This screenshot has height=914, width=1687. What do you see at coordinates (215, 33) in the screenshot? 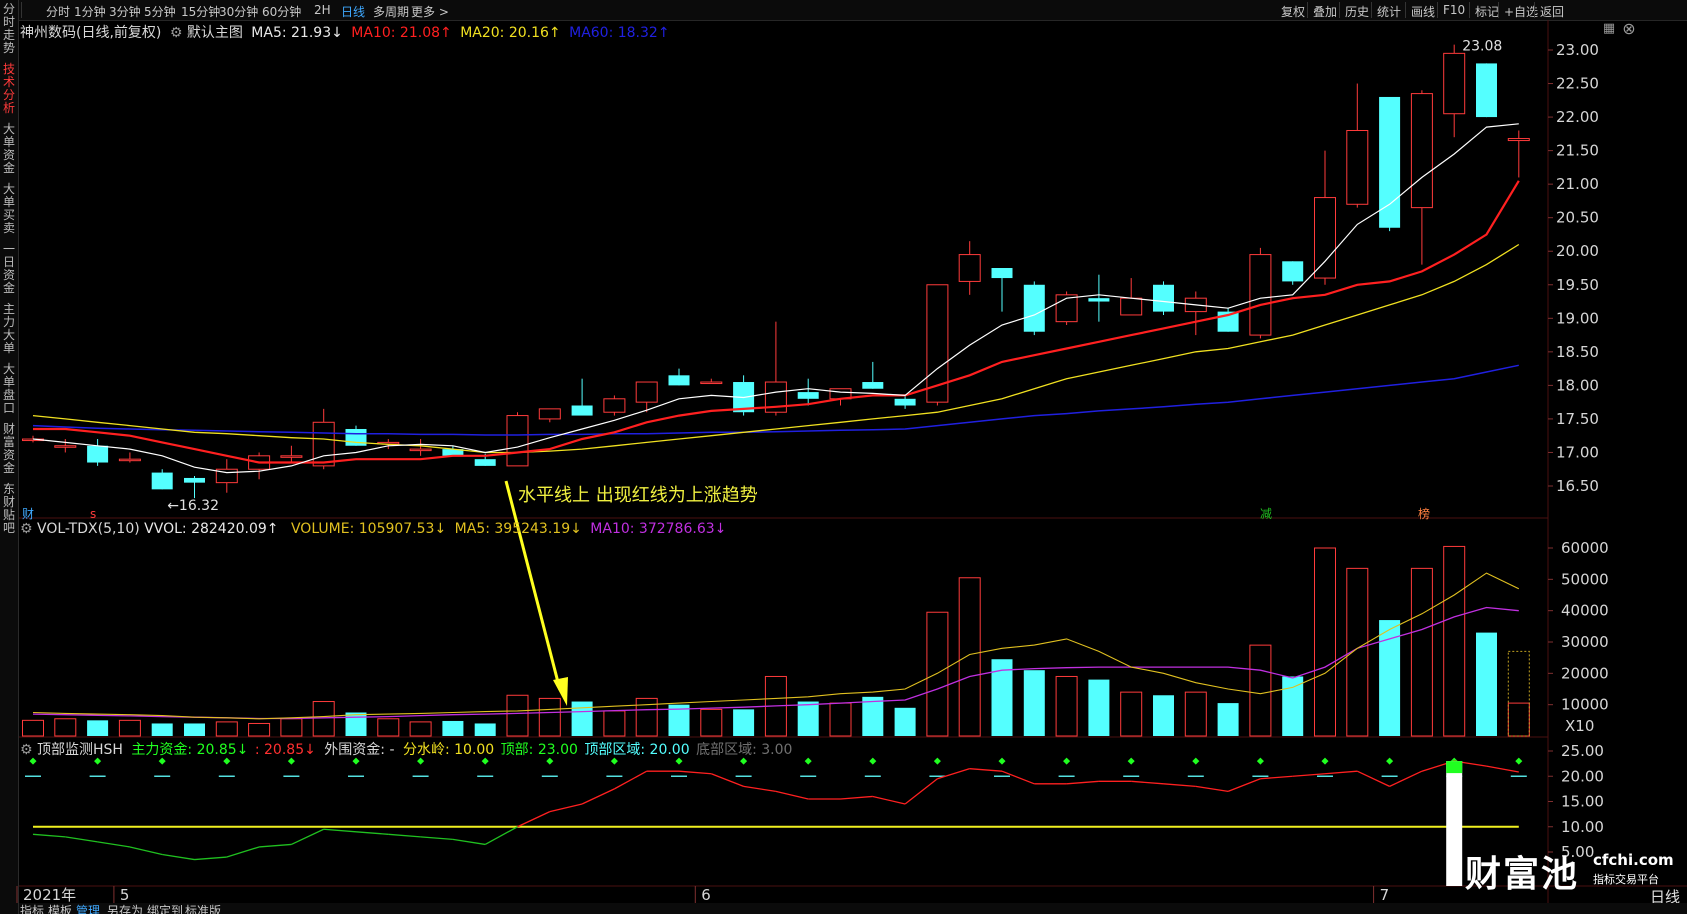
I see `template-name: 默认主图` at bounding box center [215, 33].